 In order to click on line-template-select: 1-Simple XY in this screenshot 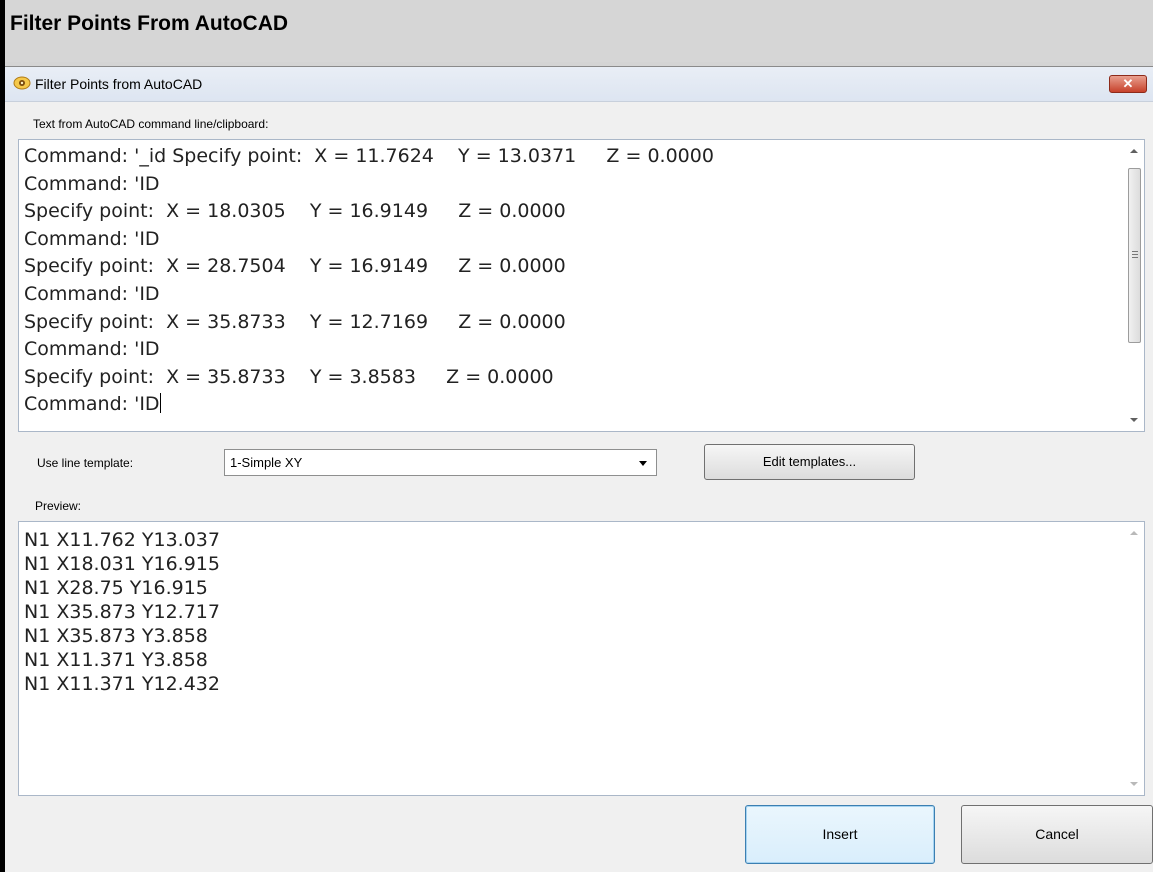, I will do `click(440, 462)`.